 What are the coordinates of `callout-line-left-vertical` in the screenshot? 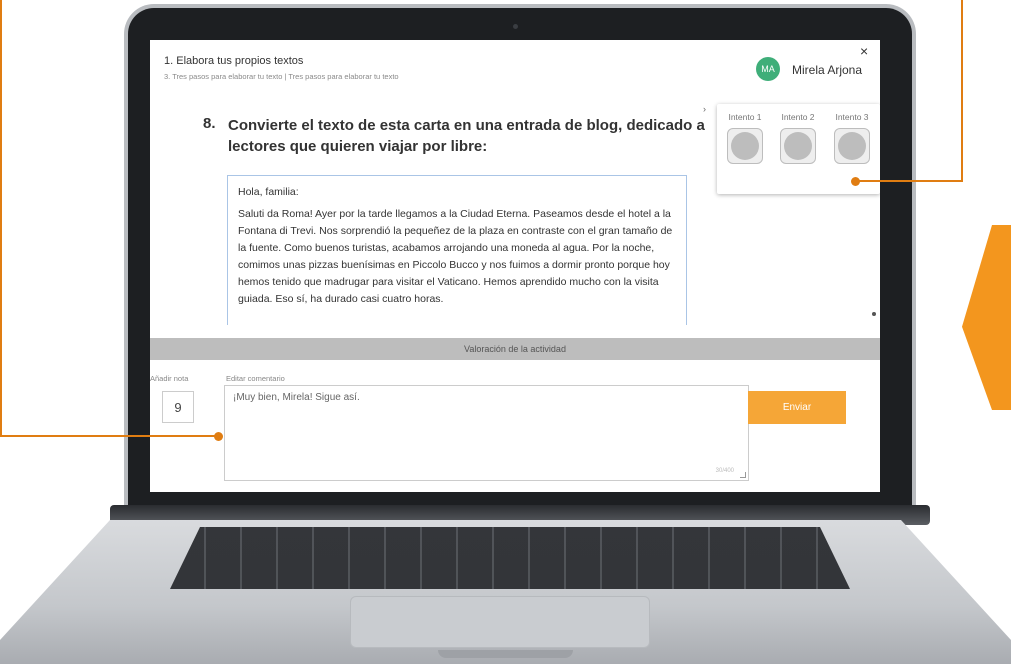 It's located at (1, 218).